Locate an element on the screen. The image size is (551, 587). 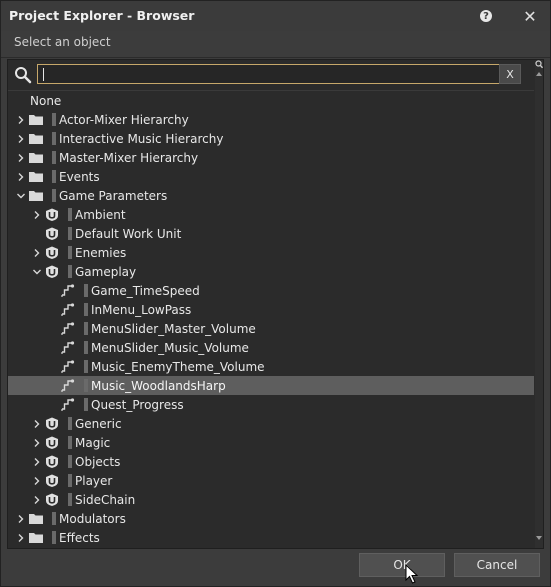
tree-item-label: Quest_Progress is located at coordinates (137, 405).